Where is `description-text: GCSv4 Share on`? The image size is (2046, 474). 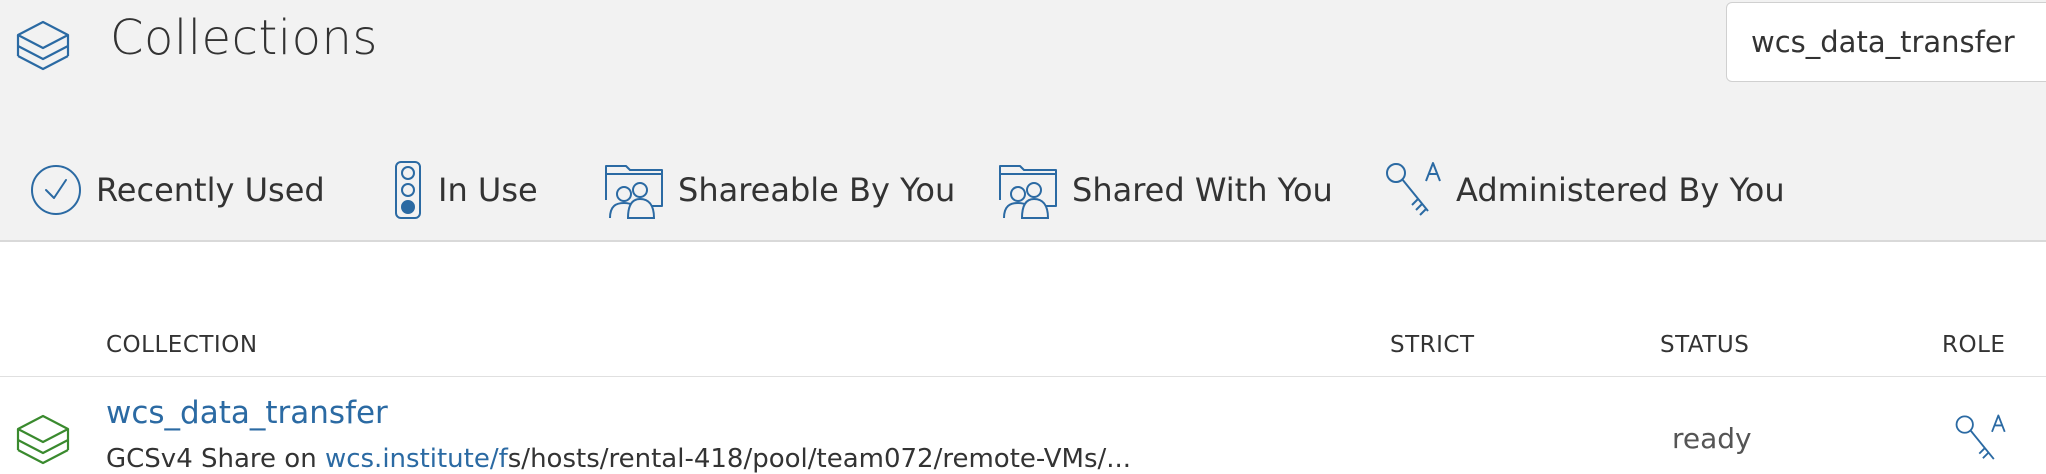 description-text: GCSv4 Share on is located at coordinates (215, 459).